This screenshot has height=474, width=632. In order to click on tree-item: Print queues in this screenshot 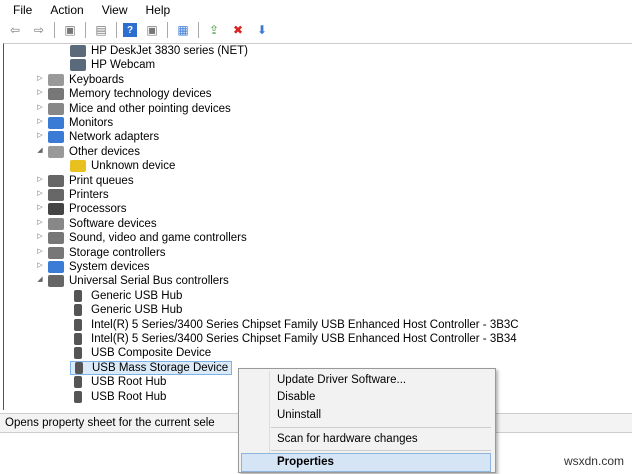, I will do `click(91, 181)`.